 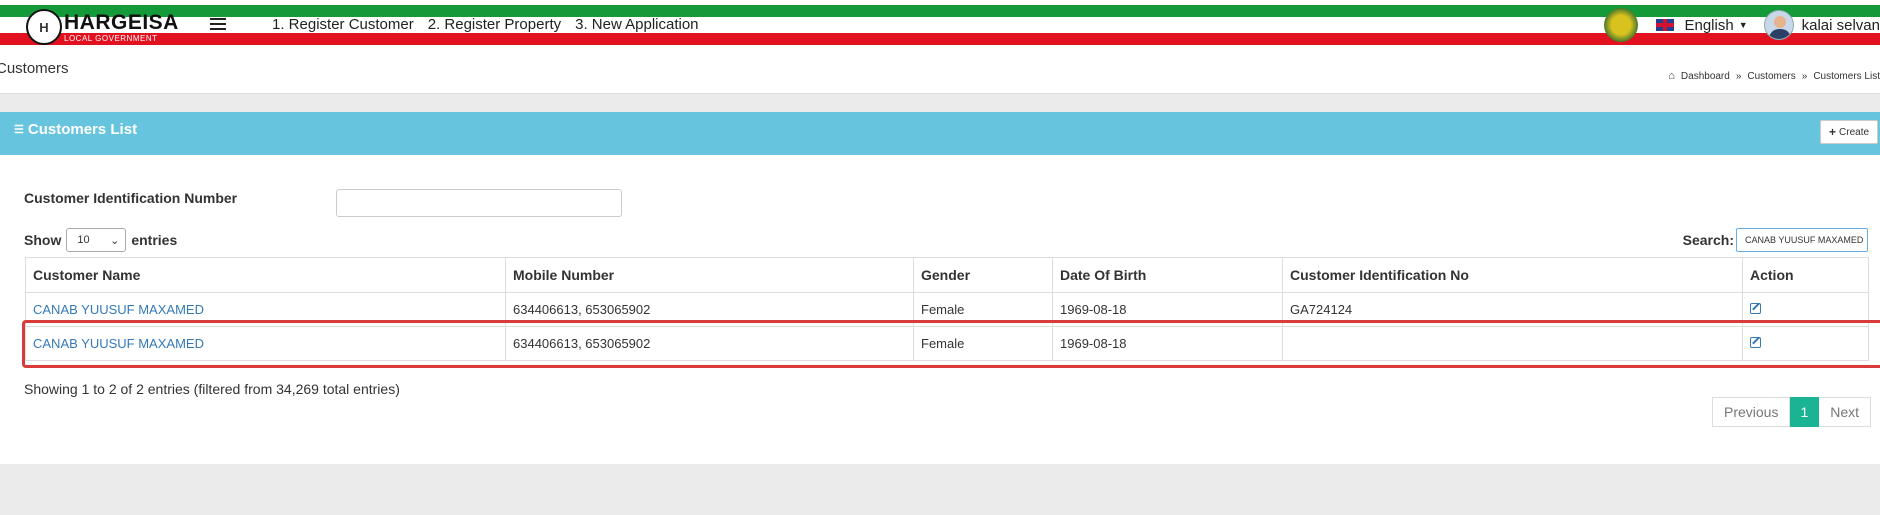 I want to click on breadcrumb: ⌂ Dashboard » Customers » Customers List, so click(x=1774, y=76).